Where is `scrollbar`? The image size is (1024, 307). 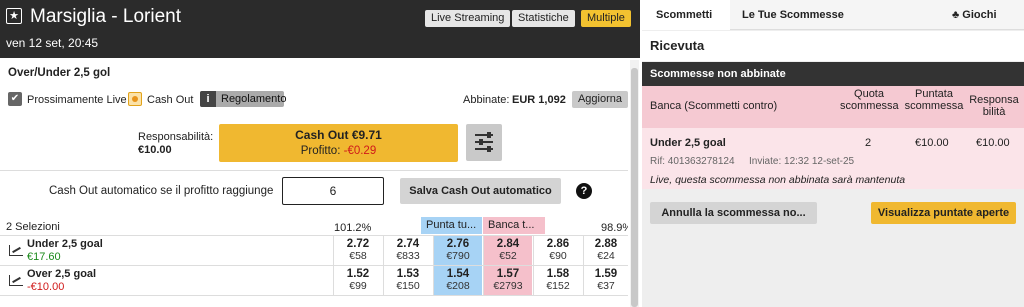 scrollbar is located at coordinates (634, 183).